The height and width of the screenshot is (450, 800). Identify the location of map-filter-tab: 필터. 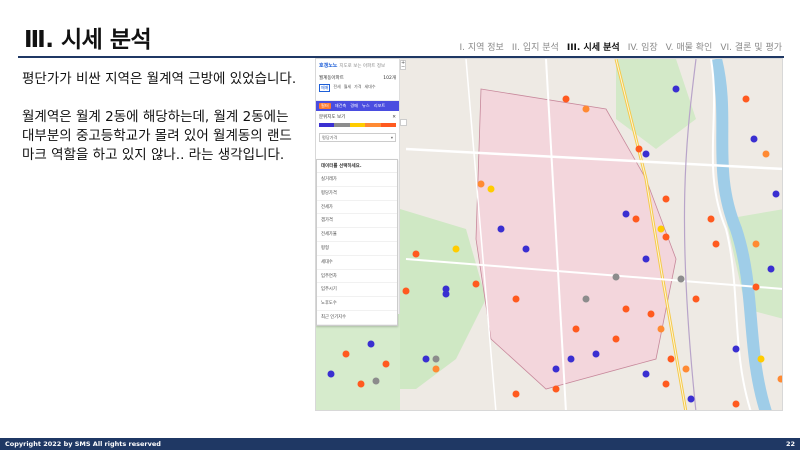
(325, 106).